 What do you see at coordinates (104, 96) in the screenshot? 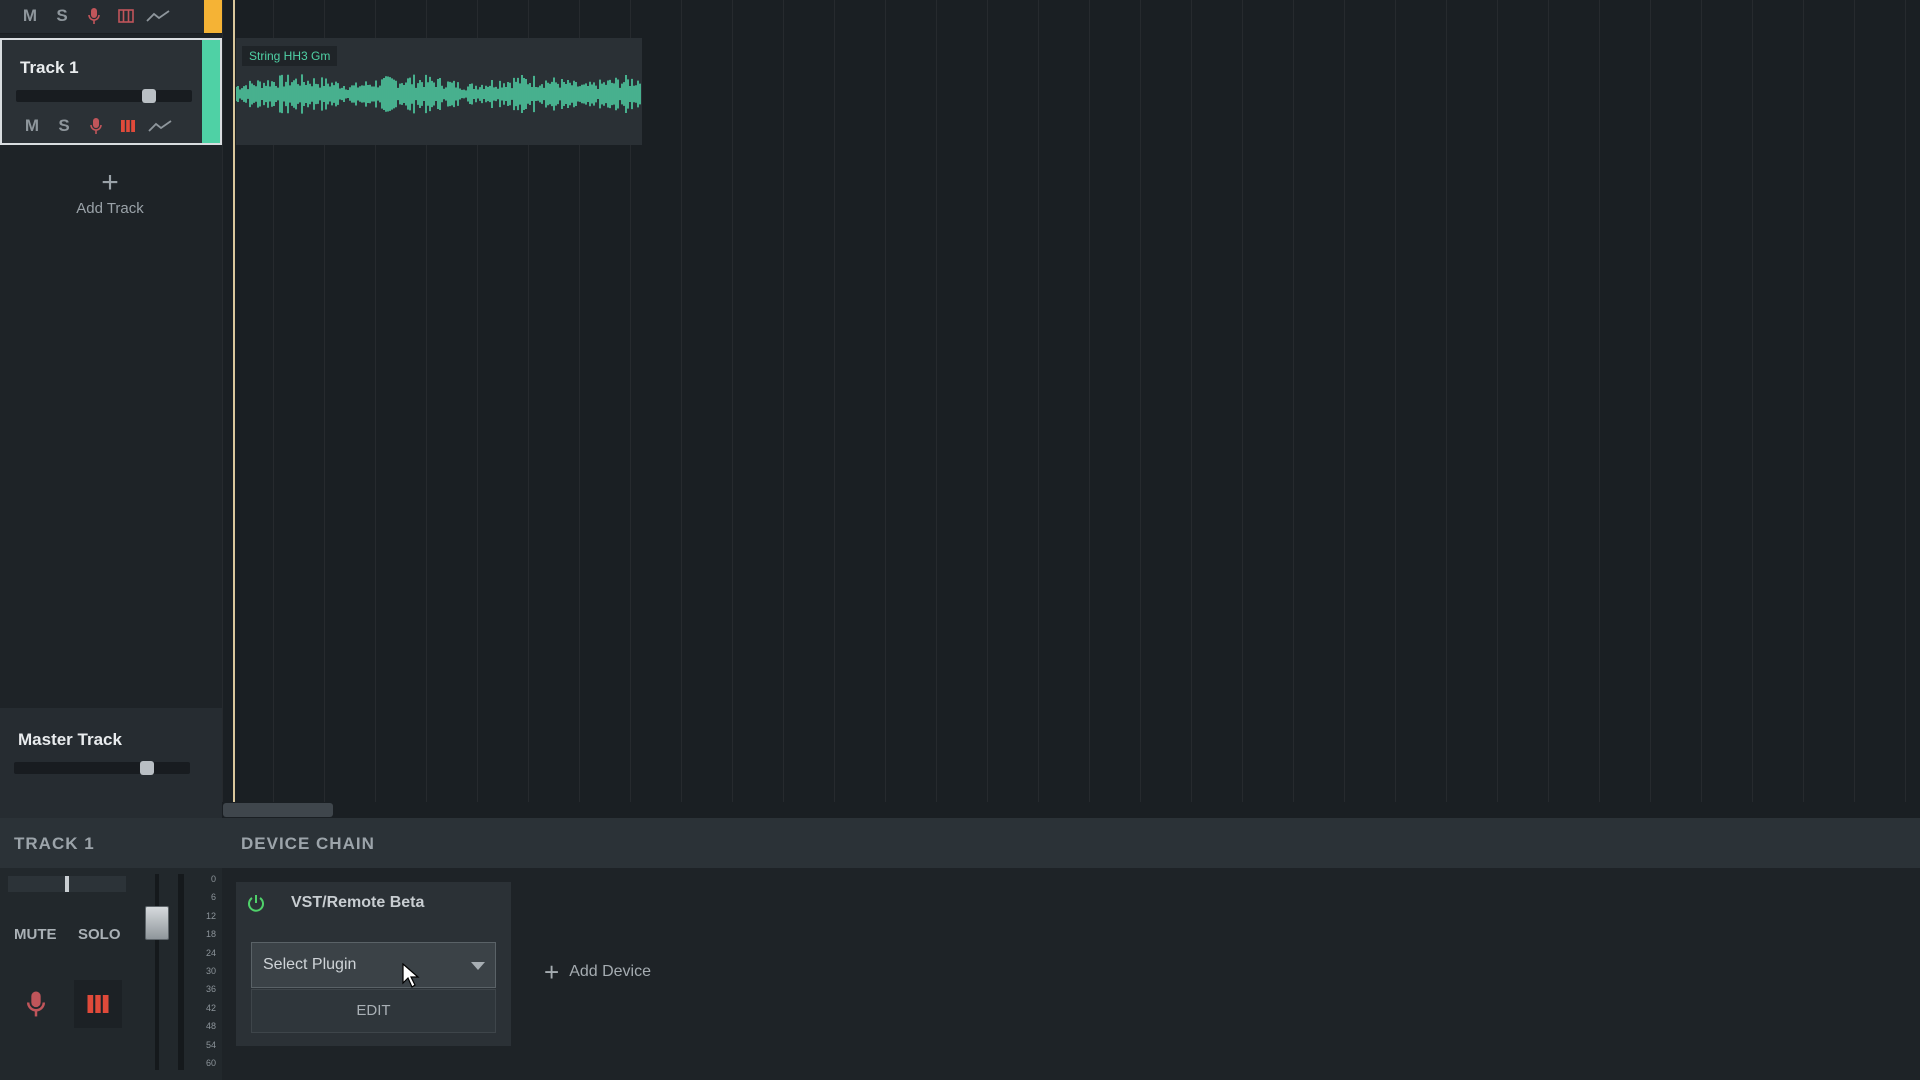
I see `track-volume-slider` at bounding box center [104, 96].